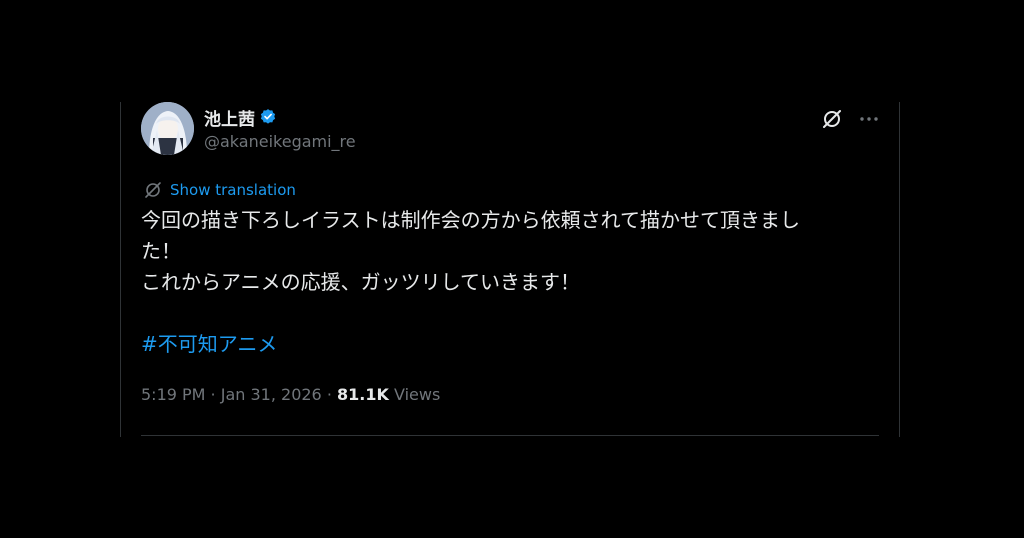  Describe the element at coordinates (899, 269) in the screenshot. I see `column-border-right` at that location.